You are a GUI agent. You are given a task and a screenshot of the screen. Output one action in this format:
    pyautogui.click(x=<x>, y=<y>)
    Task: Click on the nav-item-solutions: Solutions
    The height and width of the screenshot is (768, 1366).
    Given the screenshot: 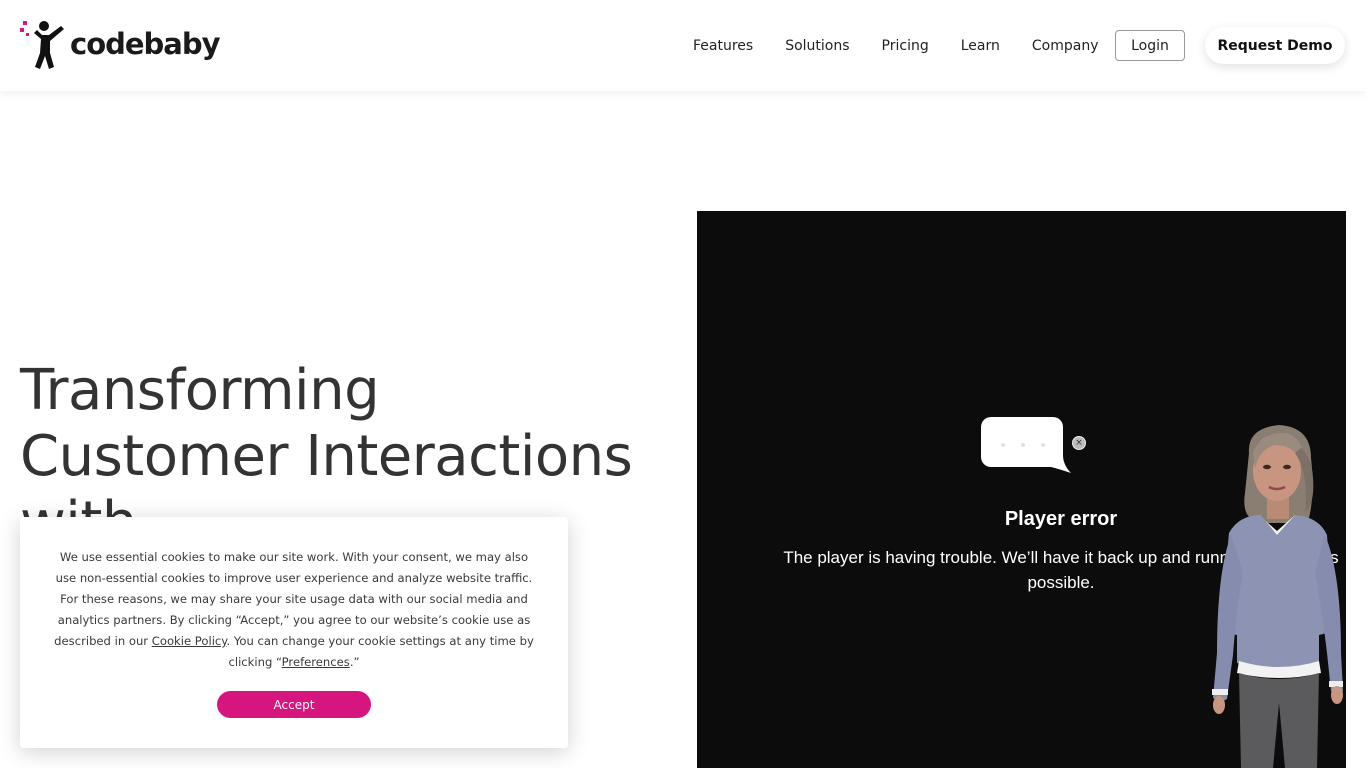 What is the action you would take?
    pyautogui.click(x=814, y=46)
    